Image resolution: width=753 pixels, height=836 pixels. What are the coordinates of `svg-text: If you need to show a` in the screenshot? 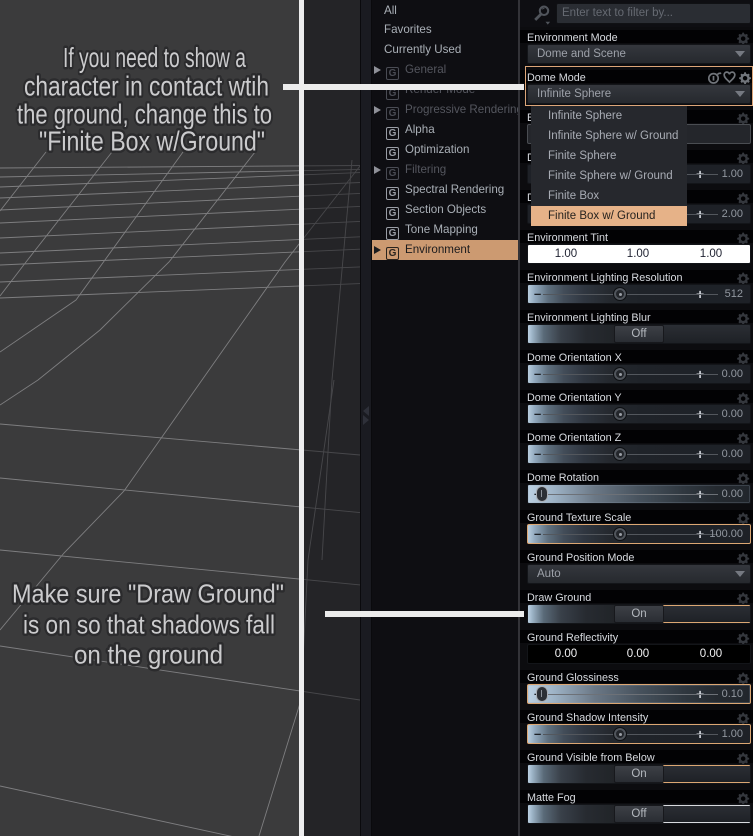 It's located at (154, 57).